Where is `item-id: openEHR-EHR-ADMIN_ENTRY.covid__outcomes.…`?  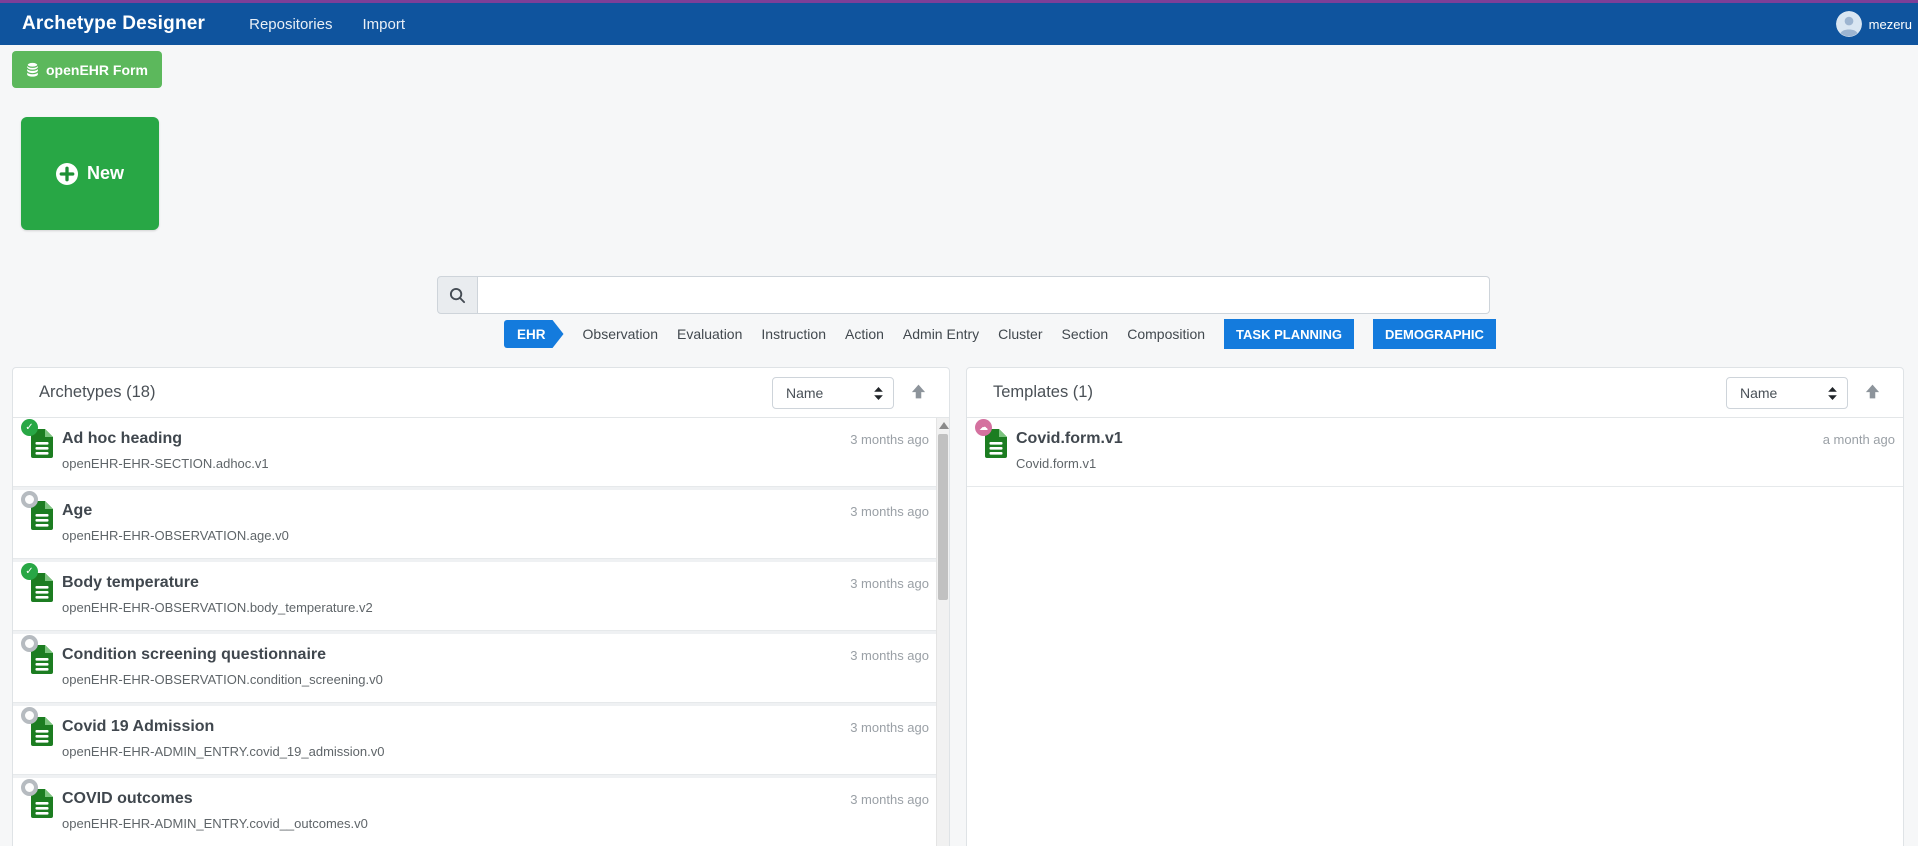 item-id: openEHR-EHR-ADMIN_ENTRY.covid__outcomes.… is located at coordinates (215, 823).